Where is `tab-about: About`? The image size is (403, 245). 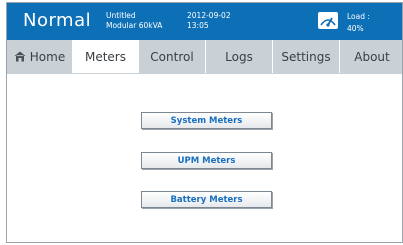
tab-about: About is located at coordinates (371, 56).